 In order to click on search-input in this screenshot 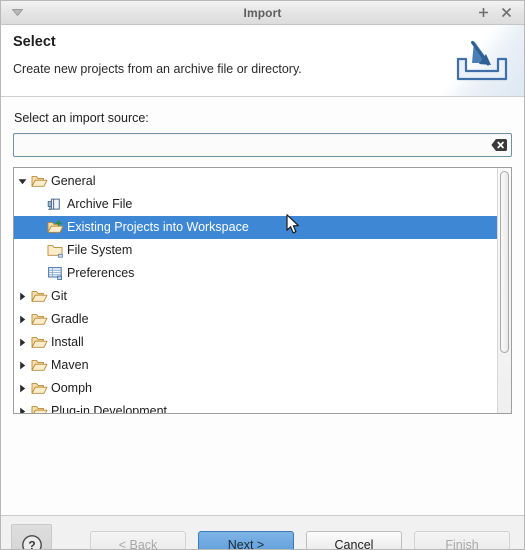, I will do `click(262, 145)`.